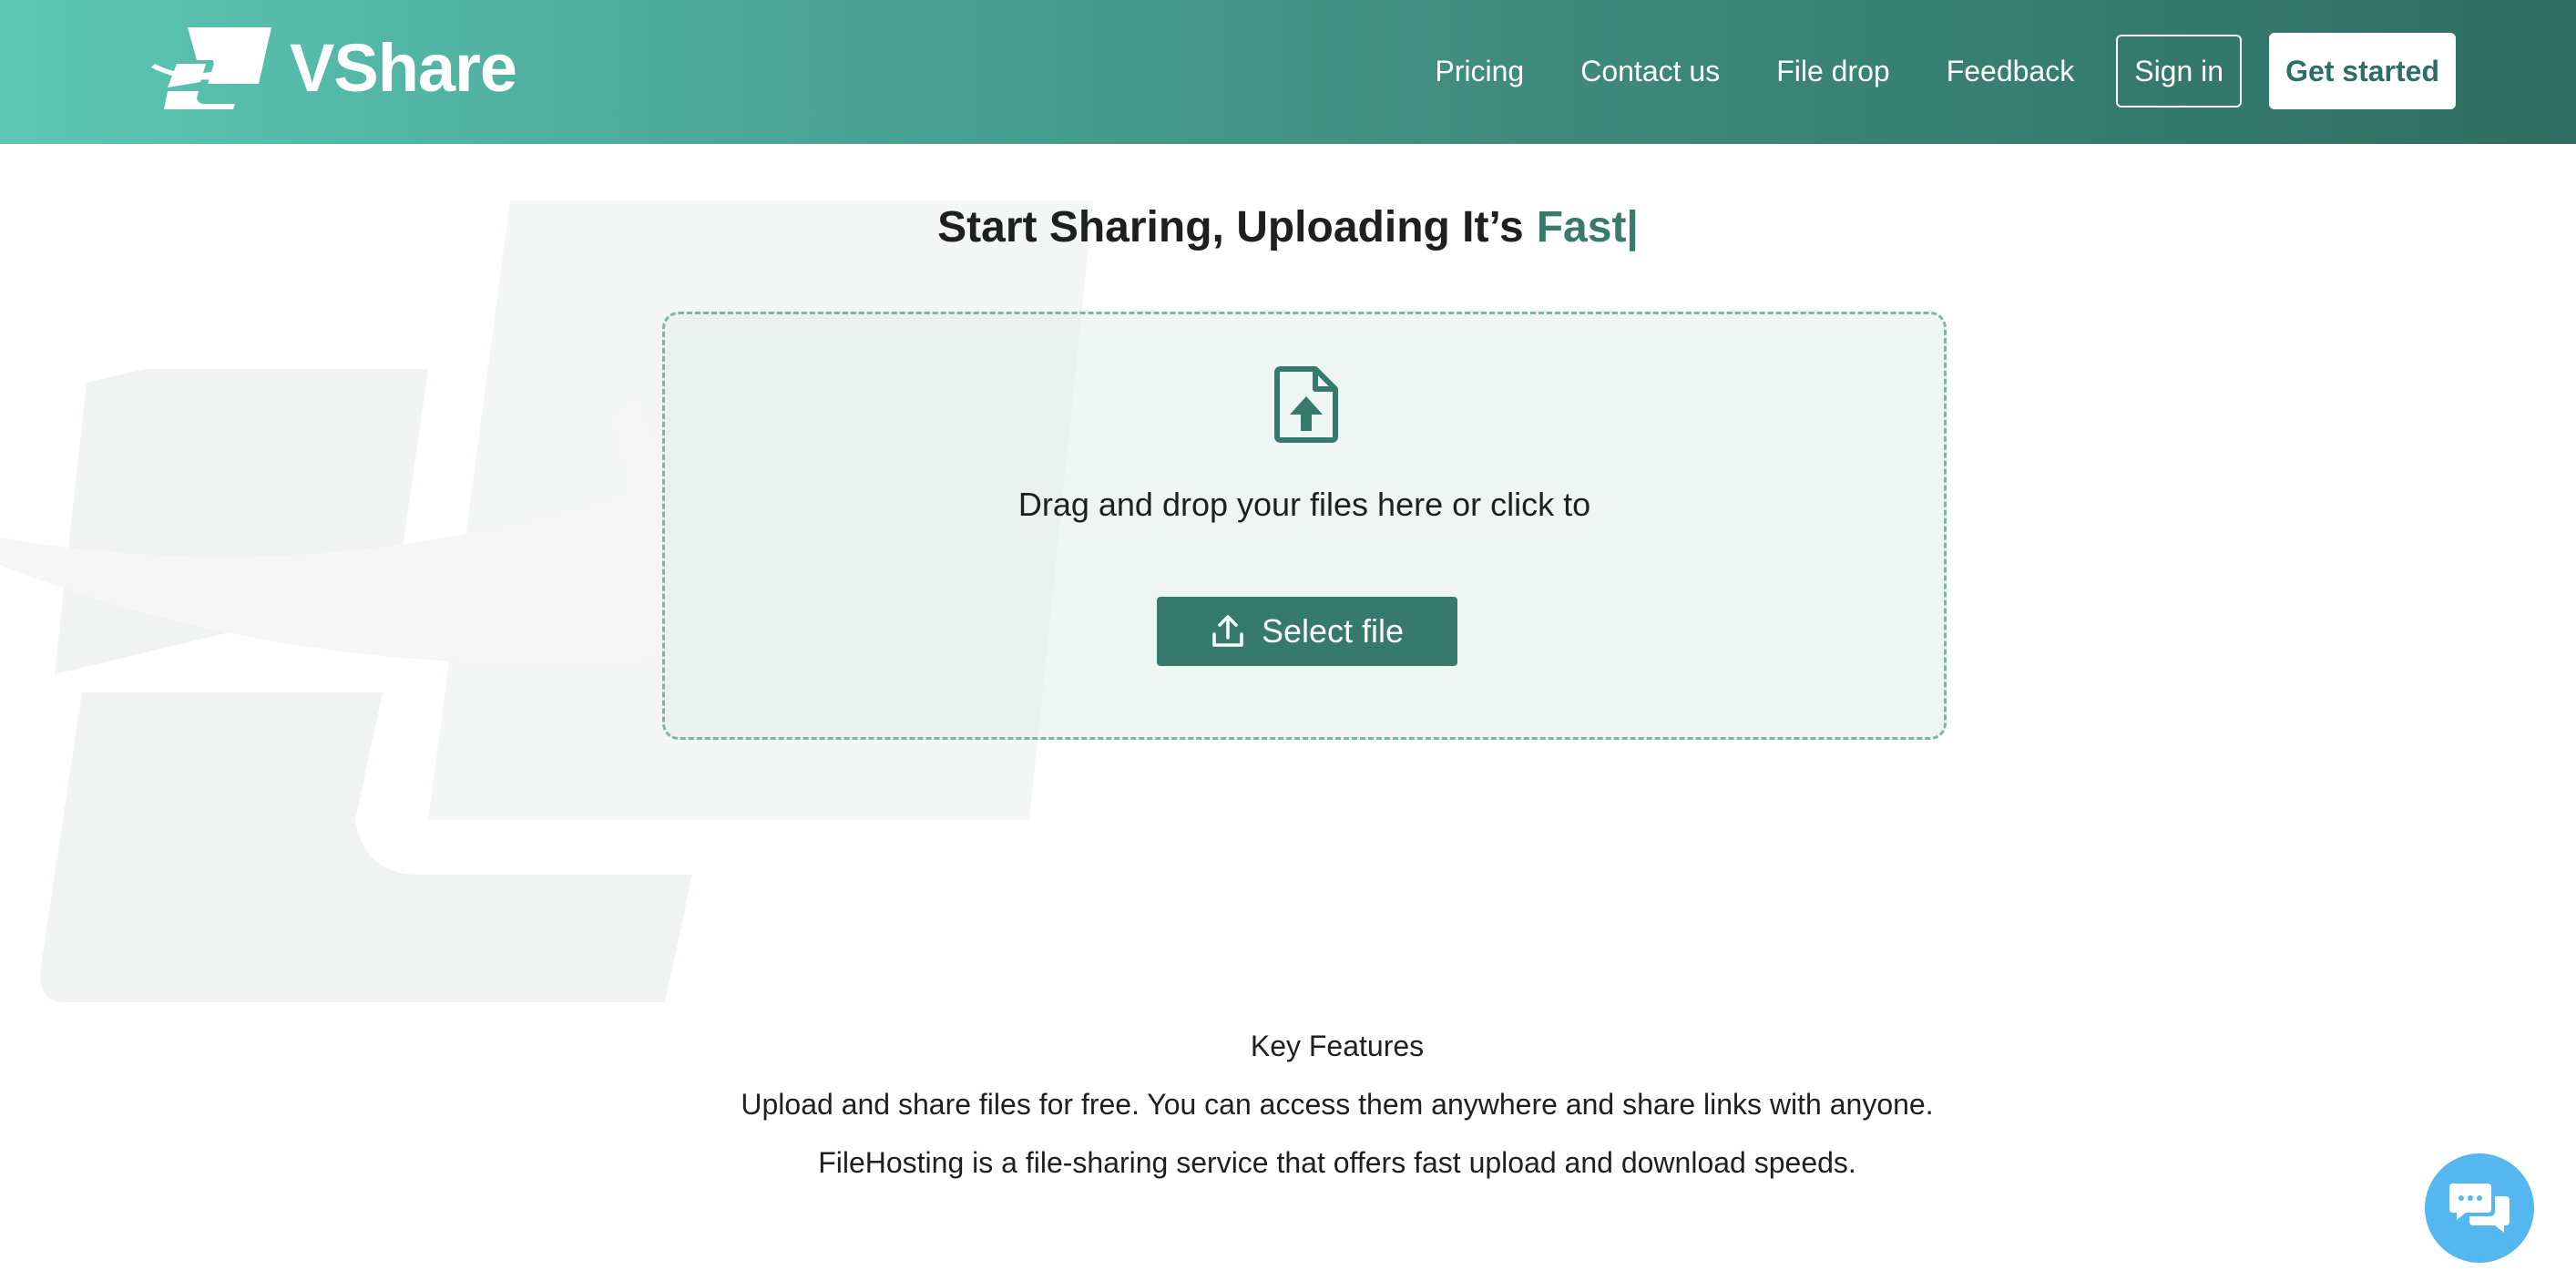 The width and height of the screenshot is (2576, 1281). What do you see at coordinates (211, 68) in the screenshot?
I see `vshare-logo-icon` at bounding box center [211, 68].